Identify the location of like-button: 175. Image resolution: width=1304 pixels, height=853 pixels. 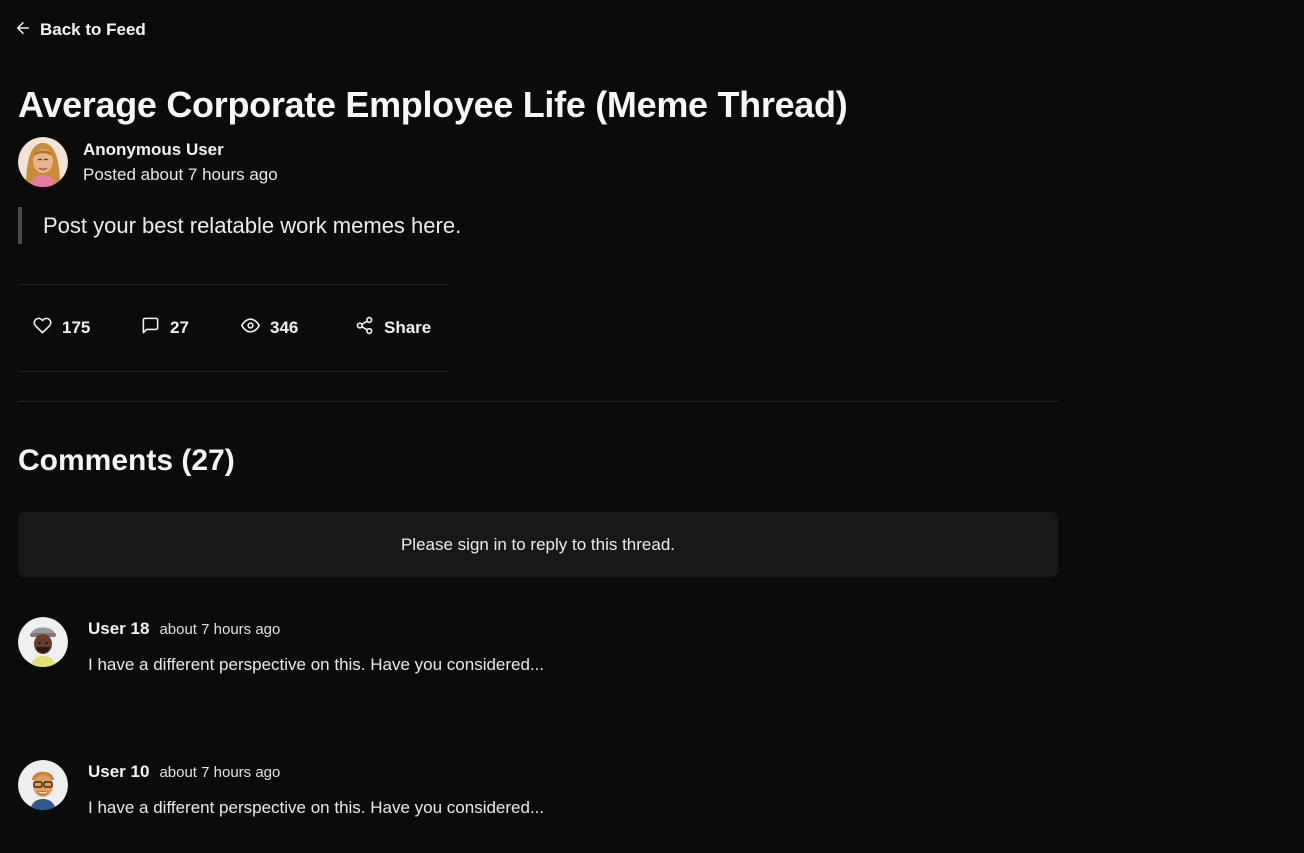
(62, 328).